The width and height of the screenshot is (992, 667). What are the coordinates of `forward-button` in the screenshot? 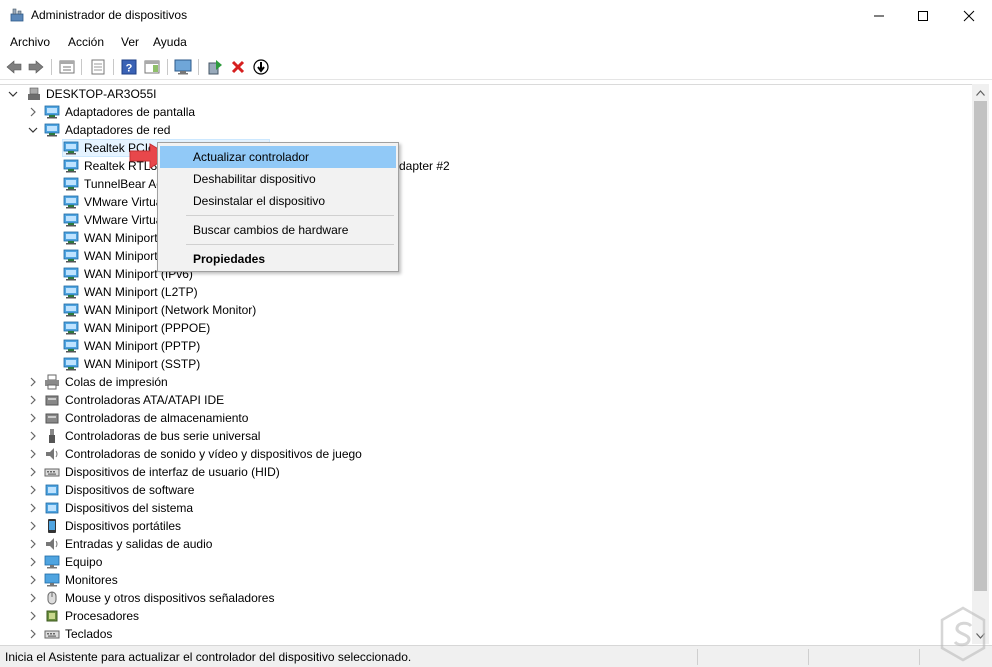 It's located at (36, 67).